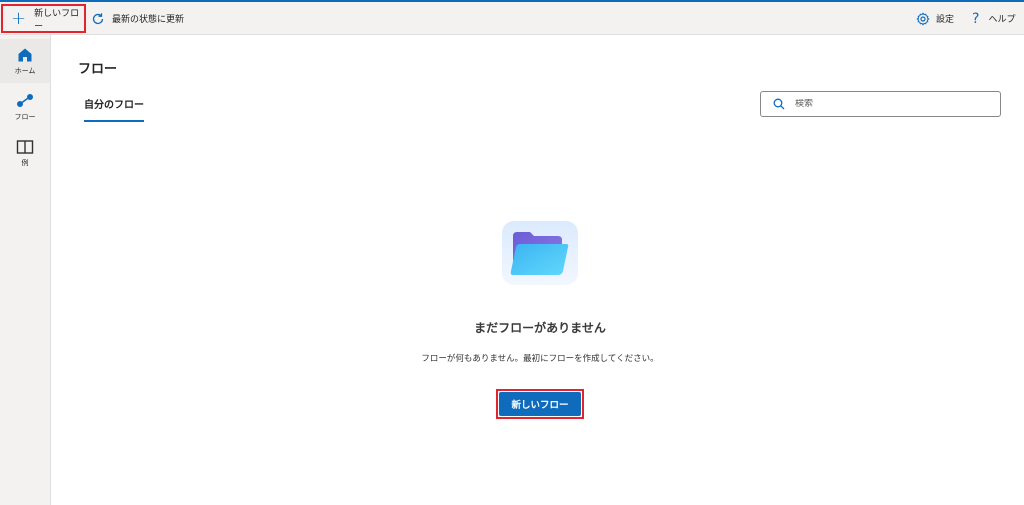  What do you see at coordinates (540, 328) in the screenshot?
I see `empty-state-title: まだフローがありません` at bounding box center [540, 328].